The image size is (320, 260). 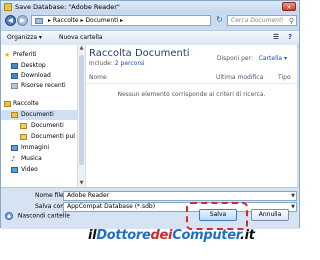 I want to click on search-icon: ⚲, so click(x=291, y=21).